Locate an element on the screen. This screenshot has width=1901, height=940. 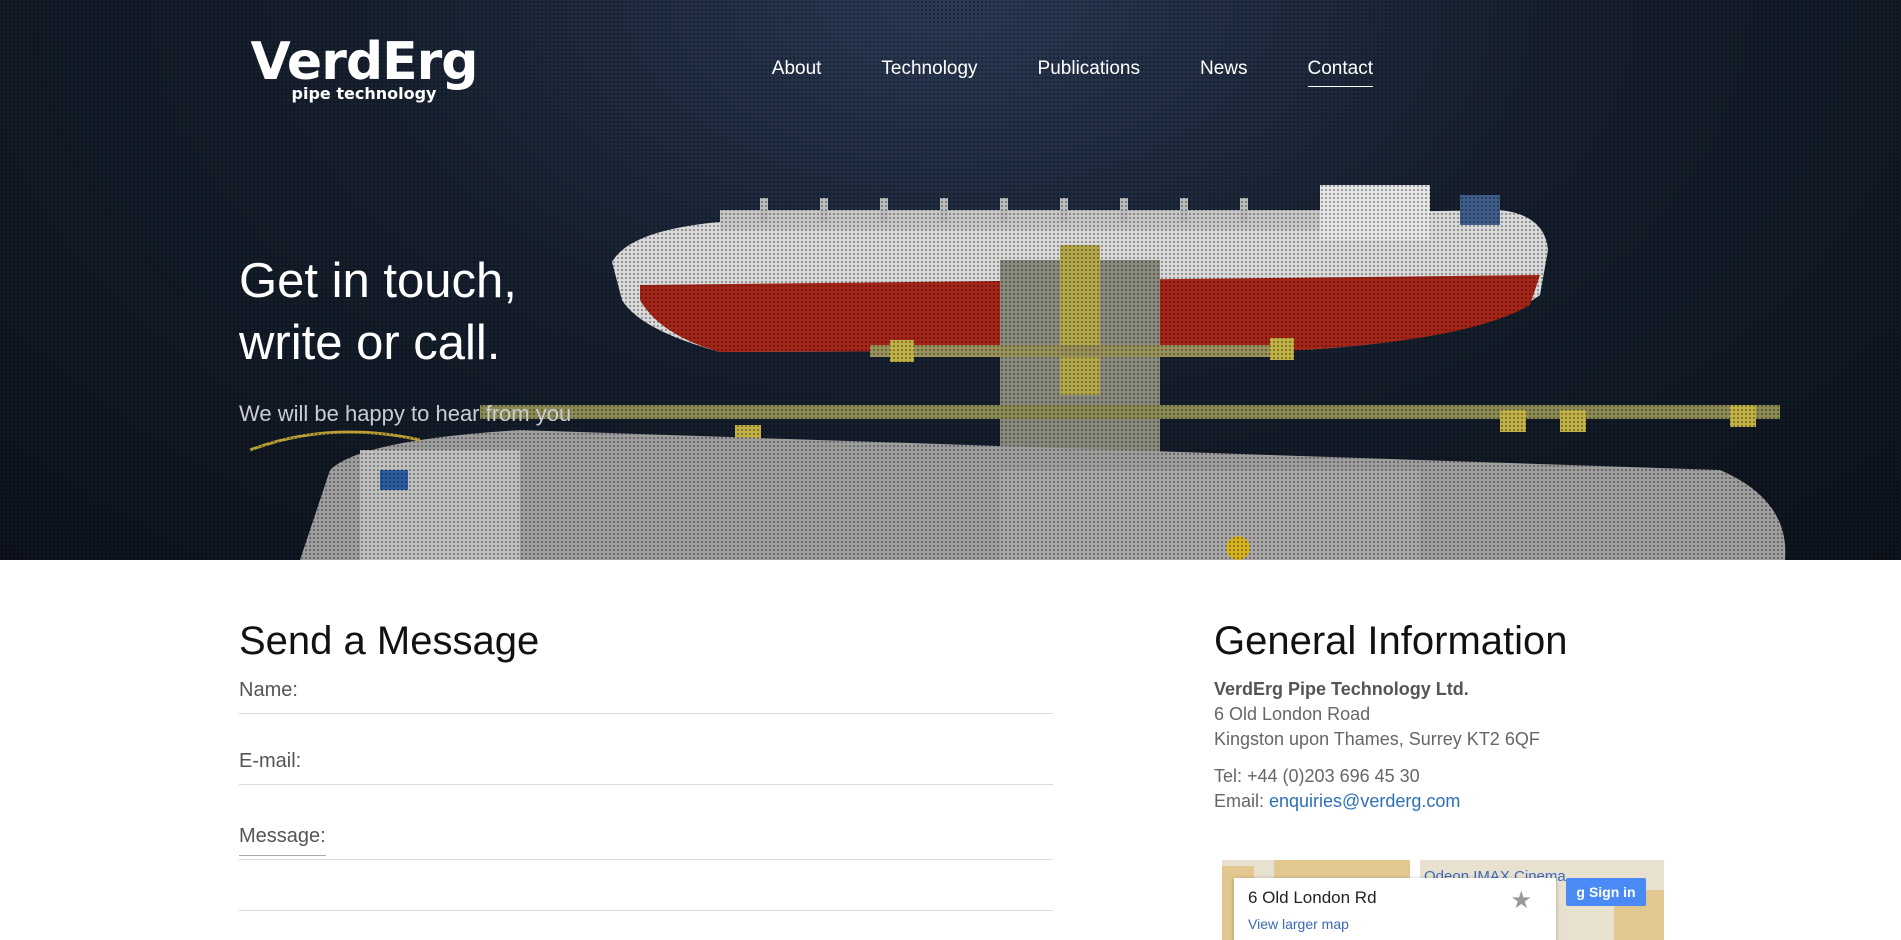
name-label: Name: is located at coordinates (268, 690).